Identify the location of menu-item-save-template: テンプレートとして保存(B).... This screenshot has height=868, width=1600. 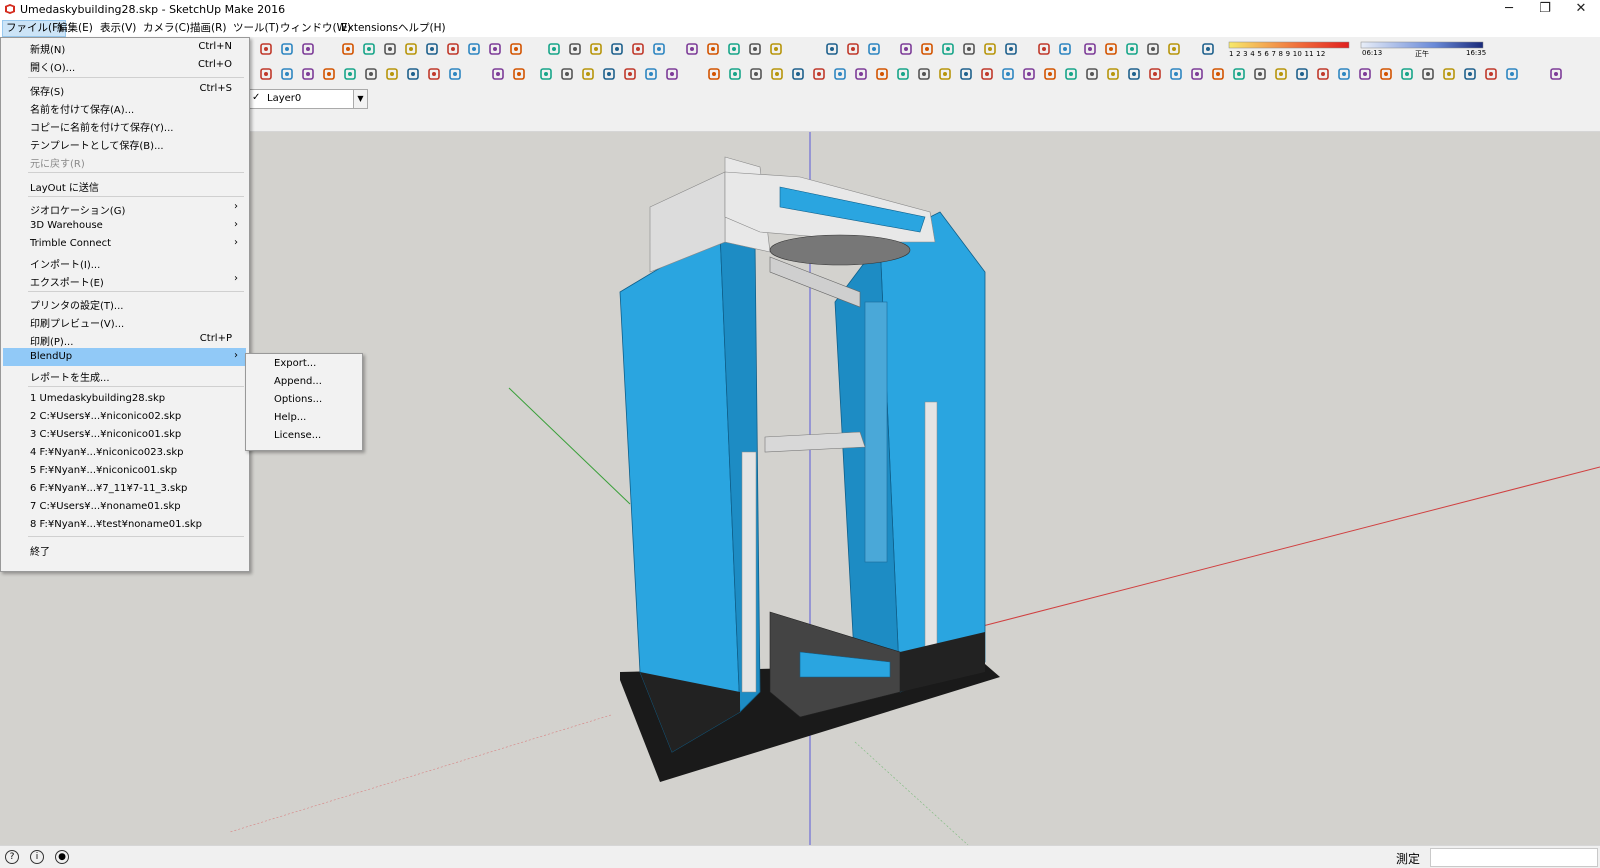
(124, 143).